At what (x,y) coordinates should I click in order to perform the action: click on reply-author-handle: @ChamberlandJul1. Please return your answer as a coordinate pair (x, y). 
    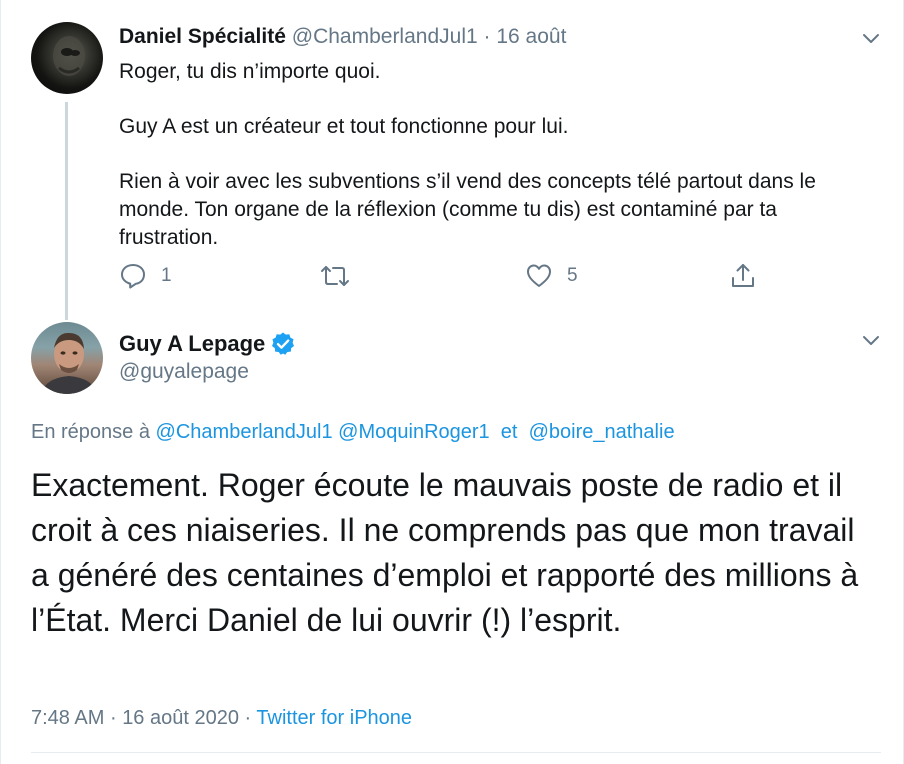
    Looking at the image, I should click on (385, 36).